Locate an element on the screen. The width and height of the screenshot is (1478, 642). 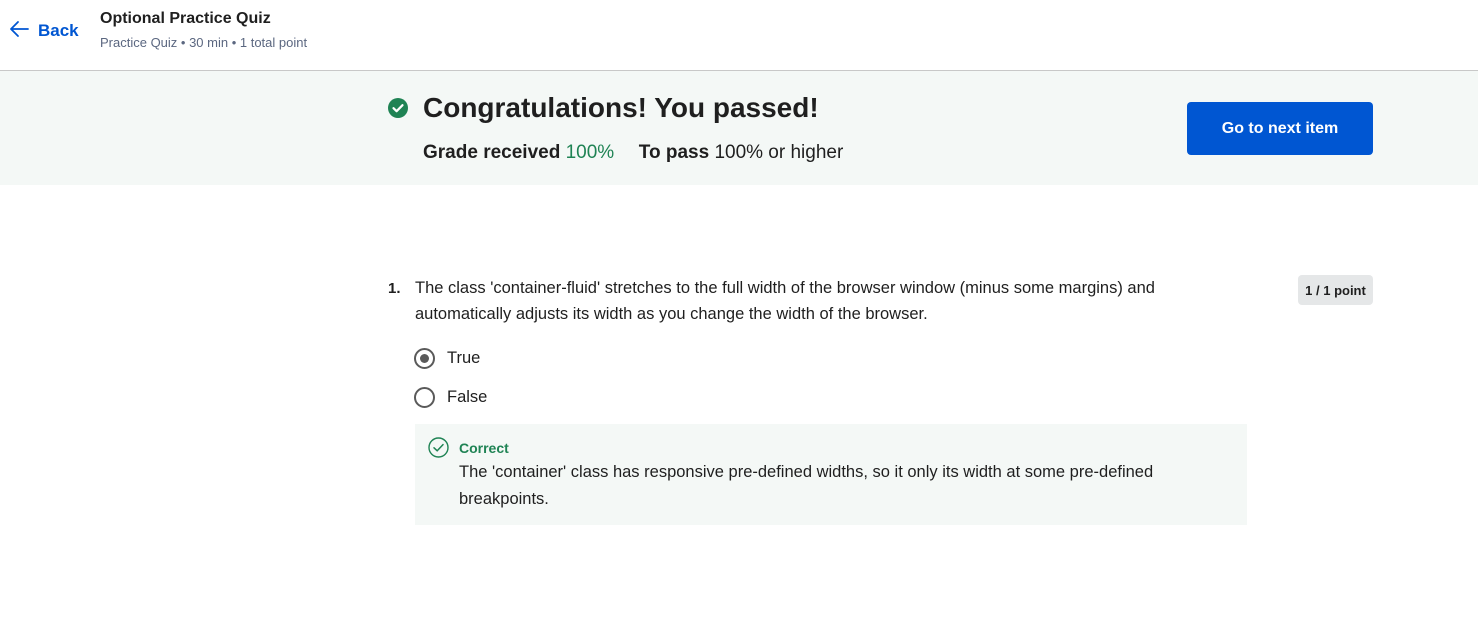
check-circle-icon is located at coordinates (398, 108).